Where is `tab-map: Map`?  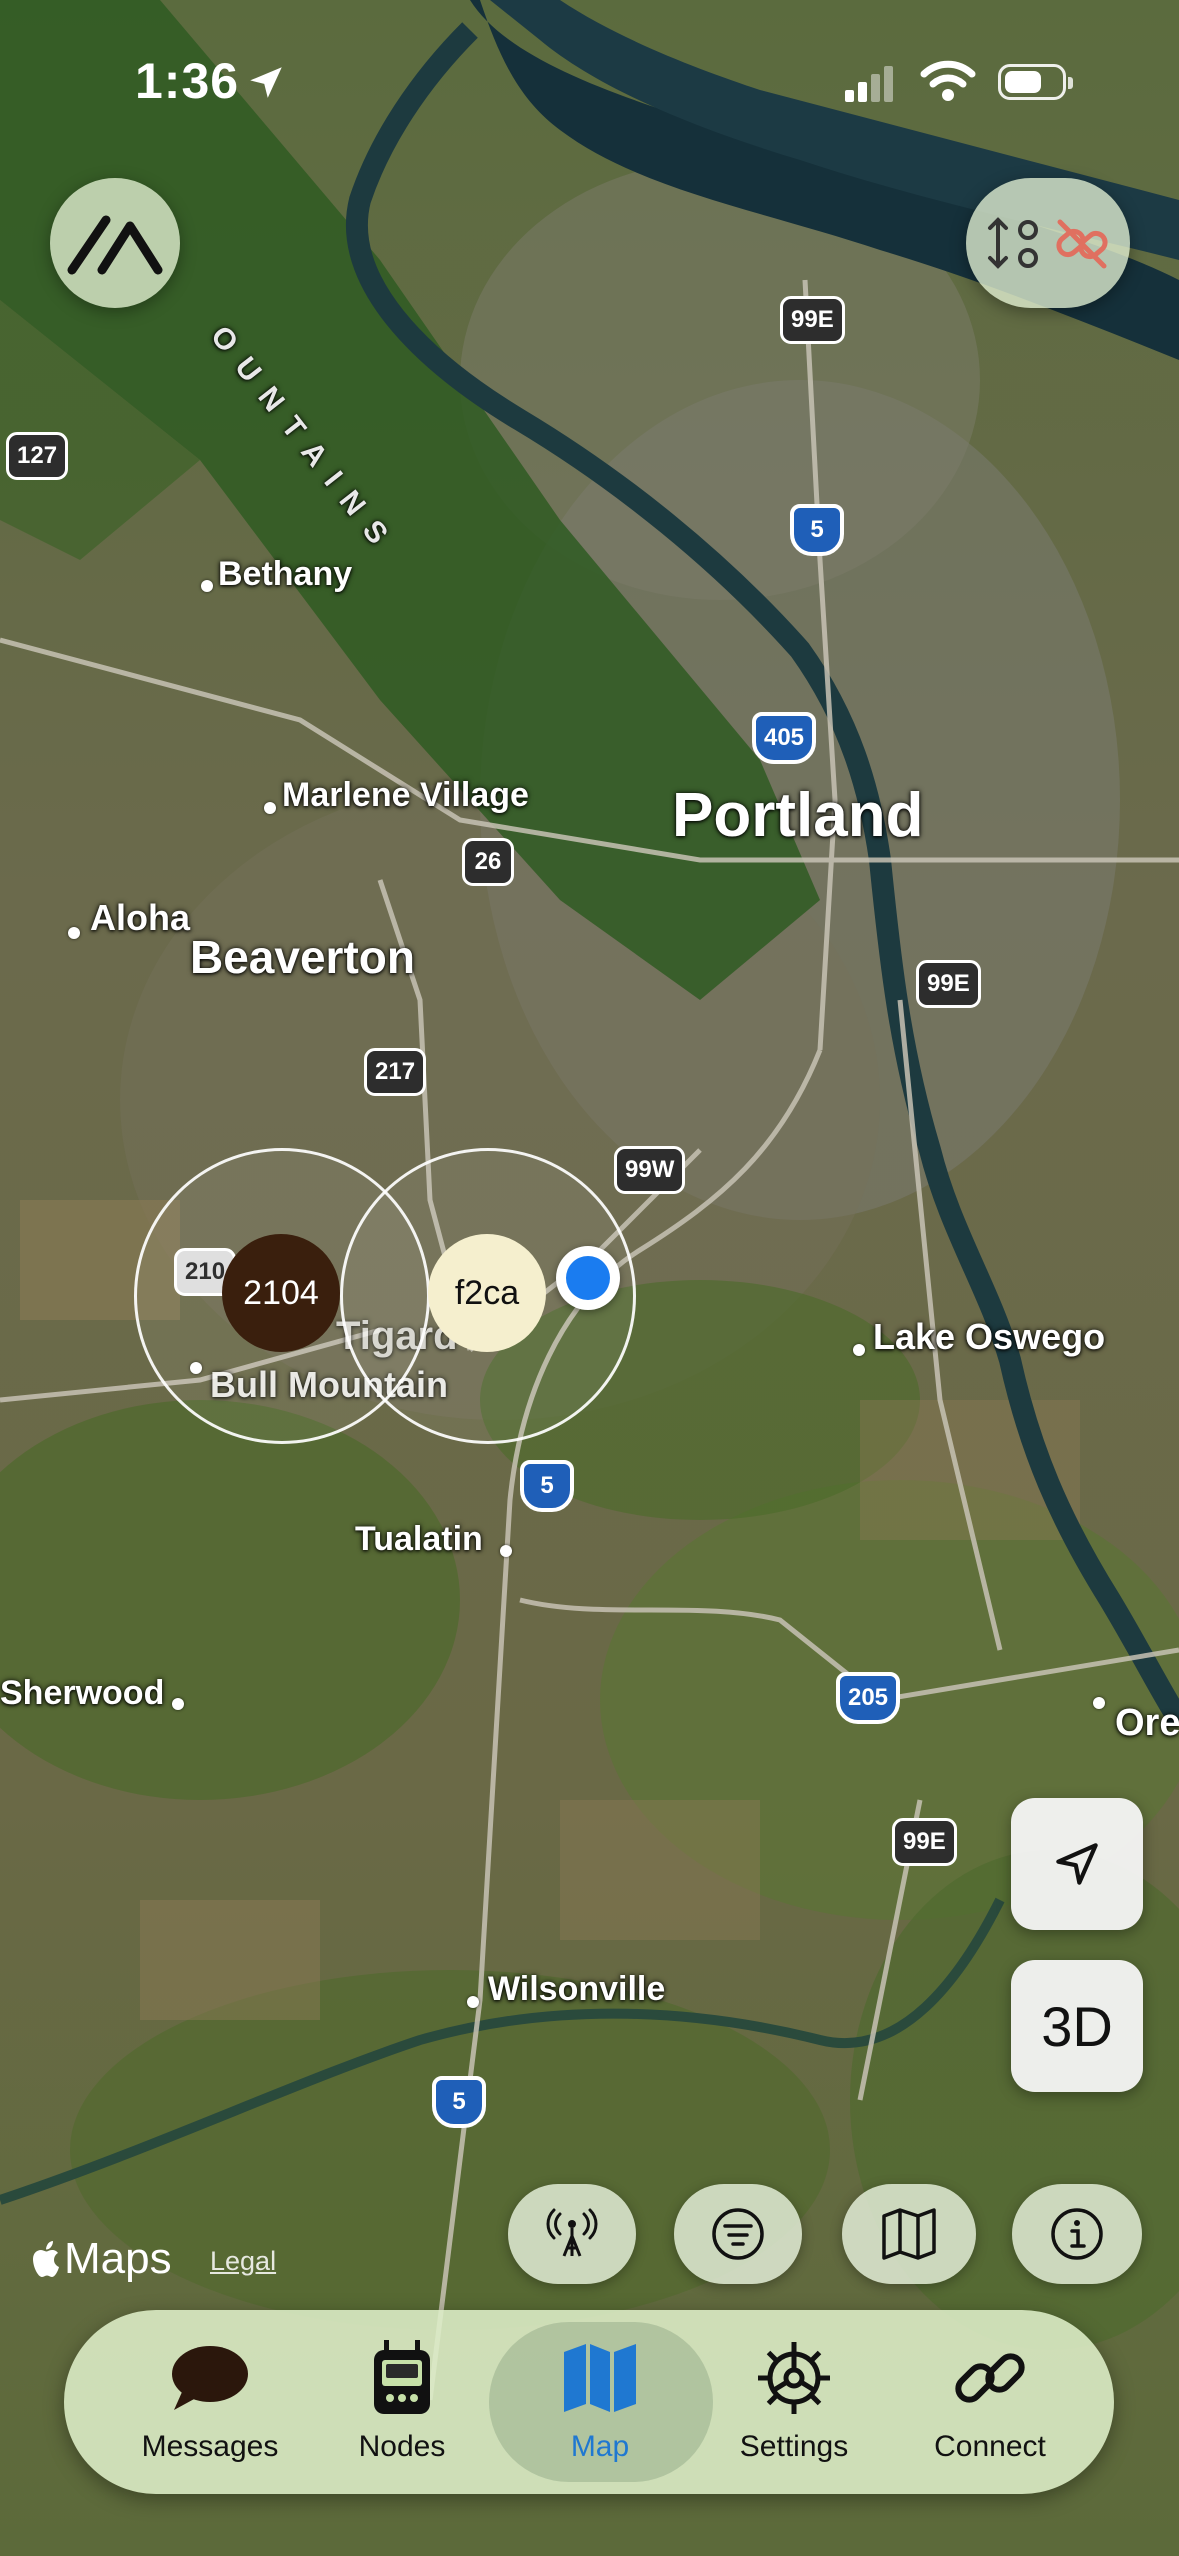 tab-map: Map is located at coordinates (600, 2402).